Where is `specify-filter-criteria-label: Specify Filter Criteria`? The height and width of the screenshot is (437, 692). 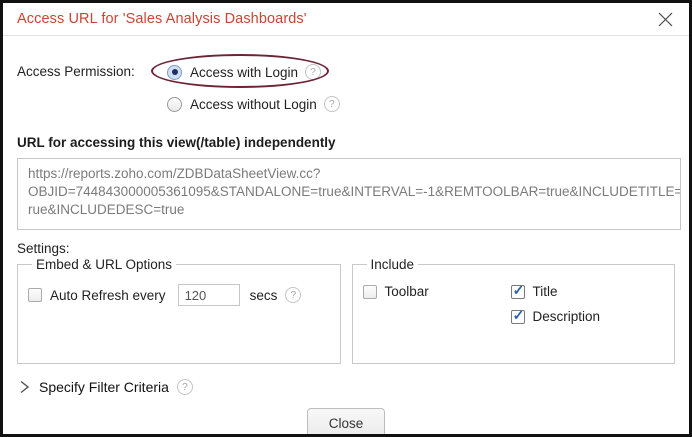
specify-filter-criteria-label: Specify Filter Criteria is located at coordinates (104, 387).